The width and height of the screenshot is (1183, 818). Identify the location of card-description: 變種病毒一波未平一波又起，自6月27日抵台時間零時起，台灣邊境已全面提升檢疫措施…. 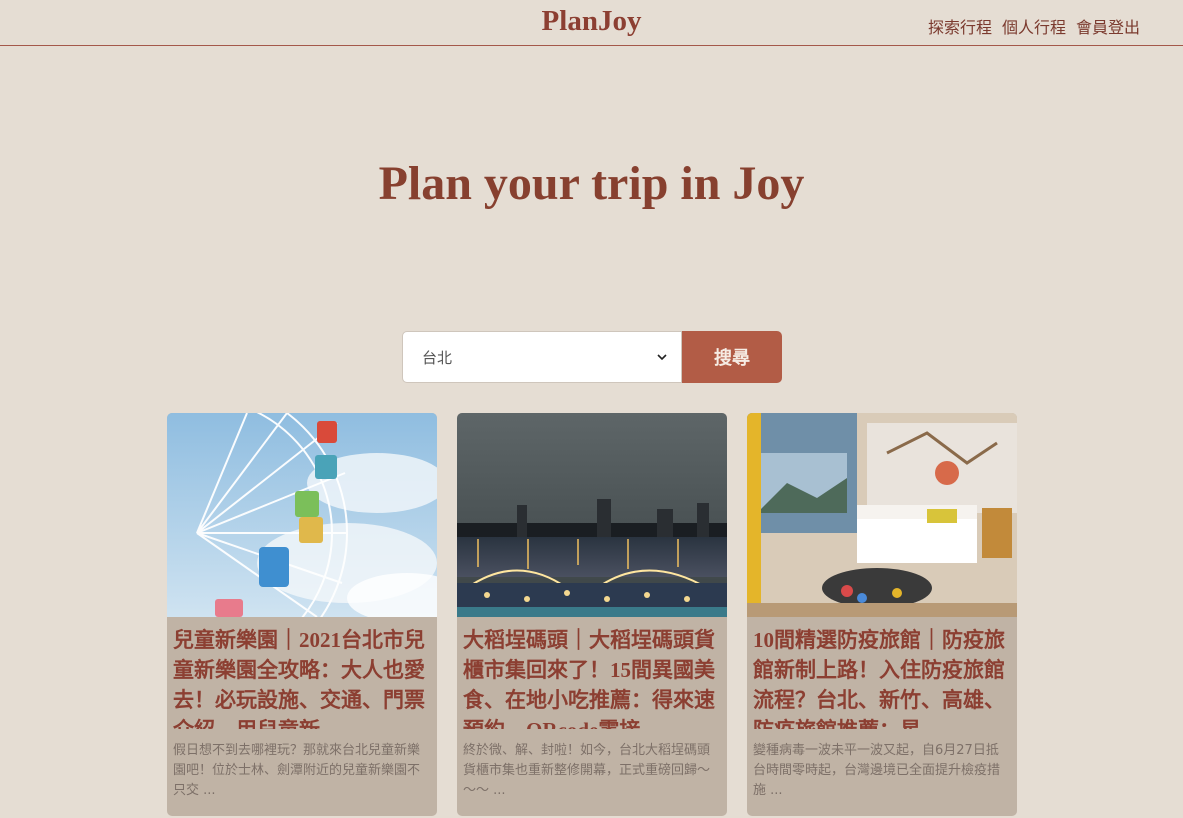
(877, 770).